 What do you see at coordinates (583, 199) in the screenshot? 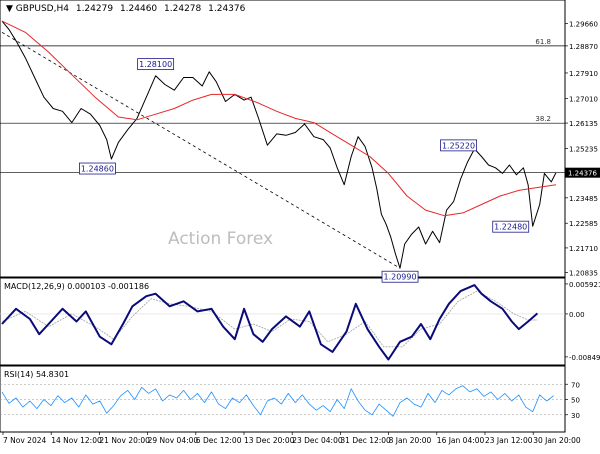
I see `price-tick-label: 1.23485` at bounding box center [583, 199].